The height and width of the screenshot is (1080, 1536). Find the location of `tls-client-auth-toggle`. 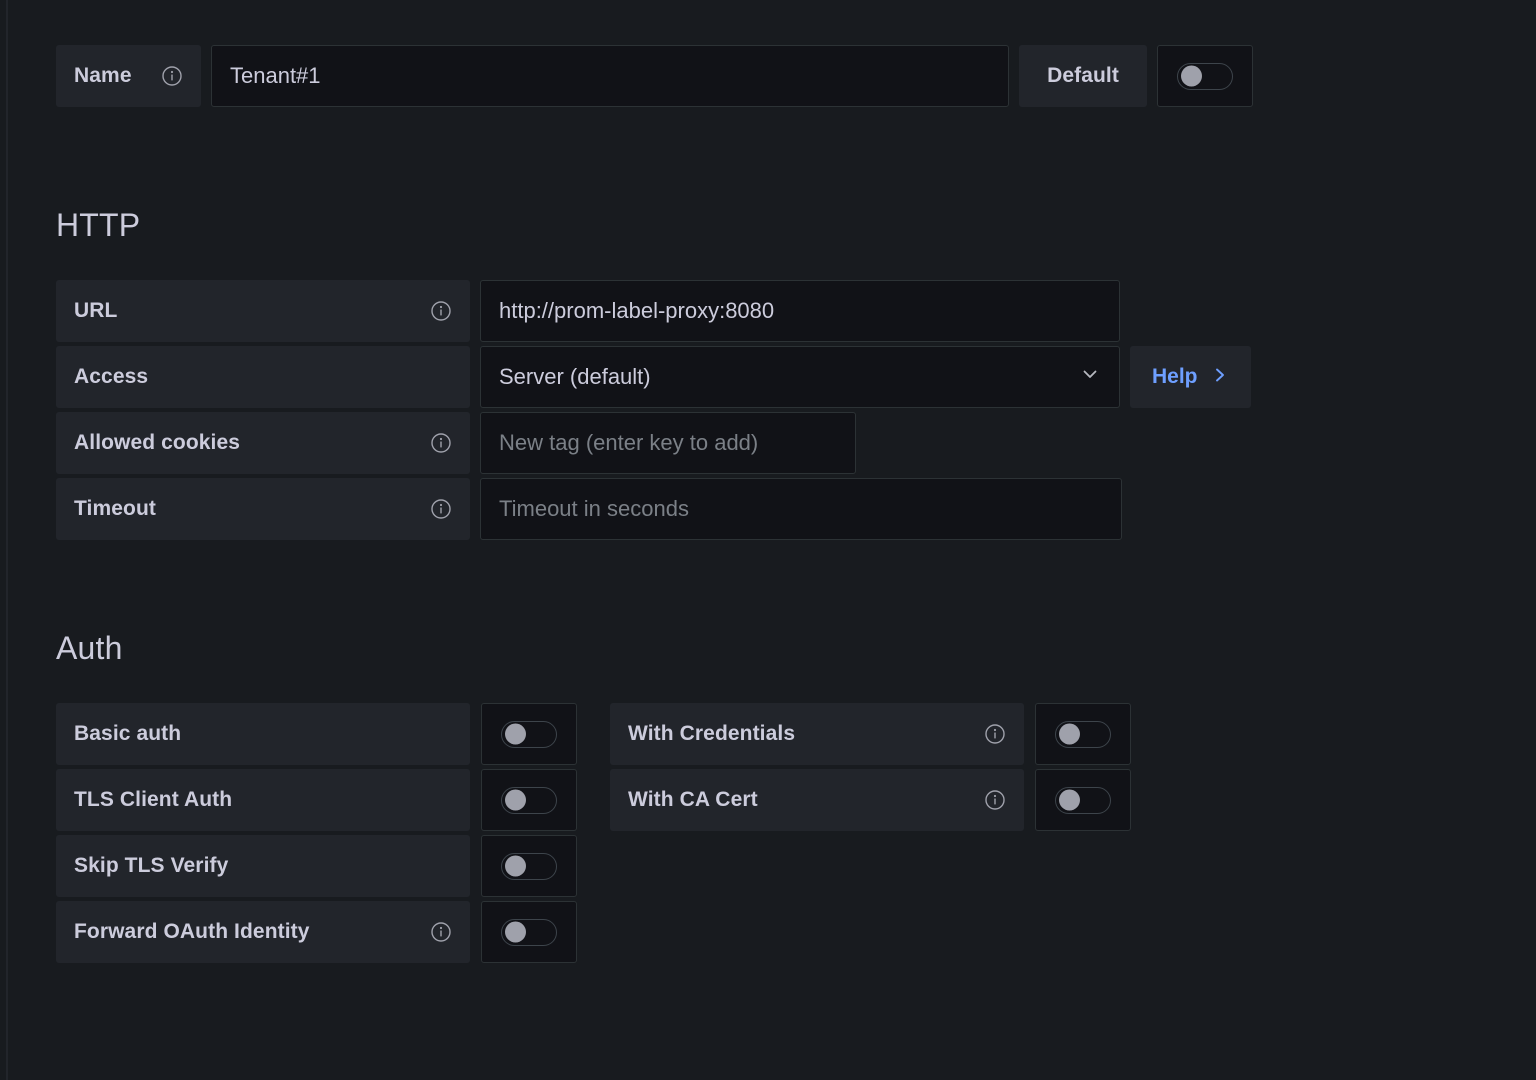

tls-client-auth-toggle is located at coordinates (529, 800).